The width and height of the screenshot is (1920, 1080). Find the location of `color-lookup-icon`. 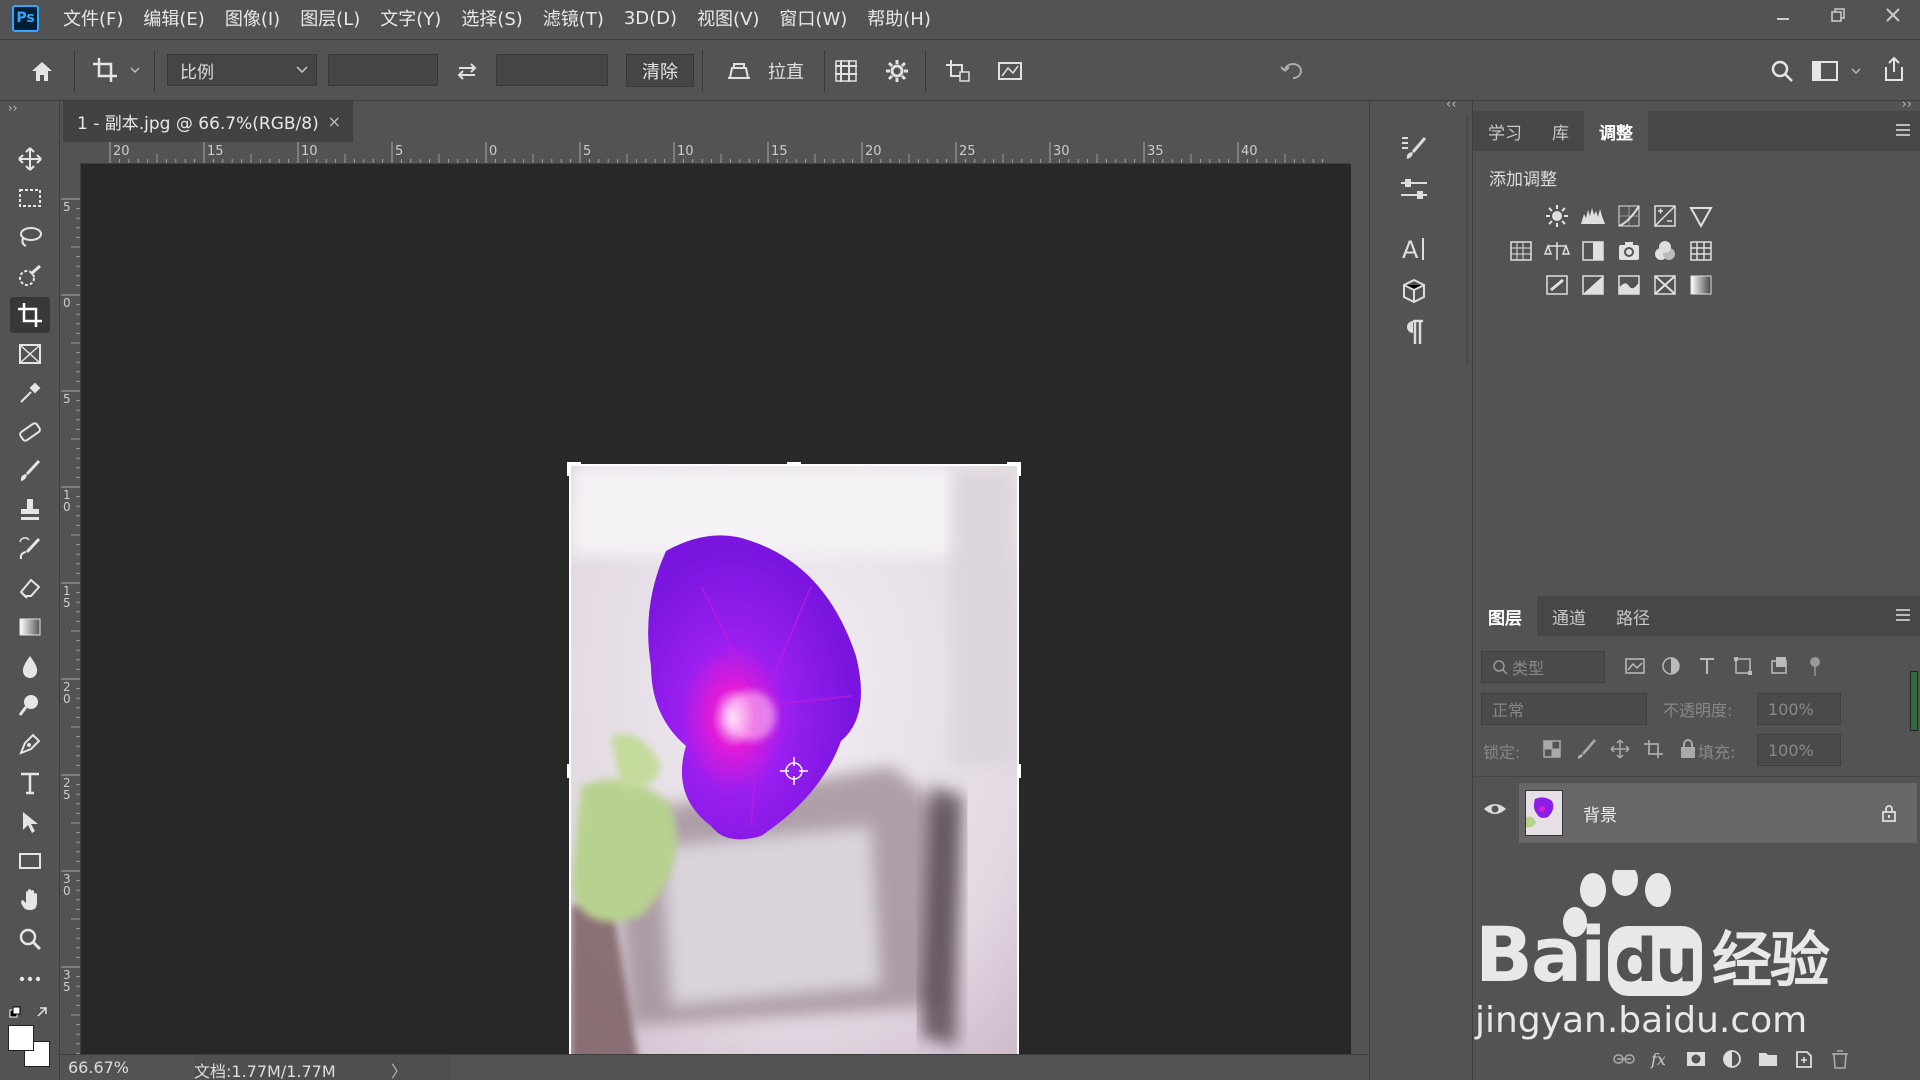

color-lookup-icon is located at coordinates (1701, 251).